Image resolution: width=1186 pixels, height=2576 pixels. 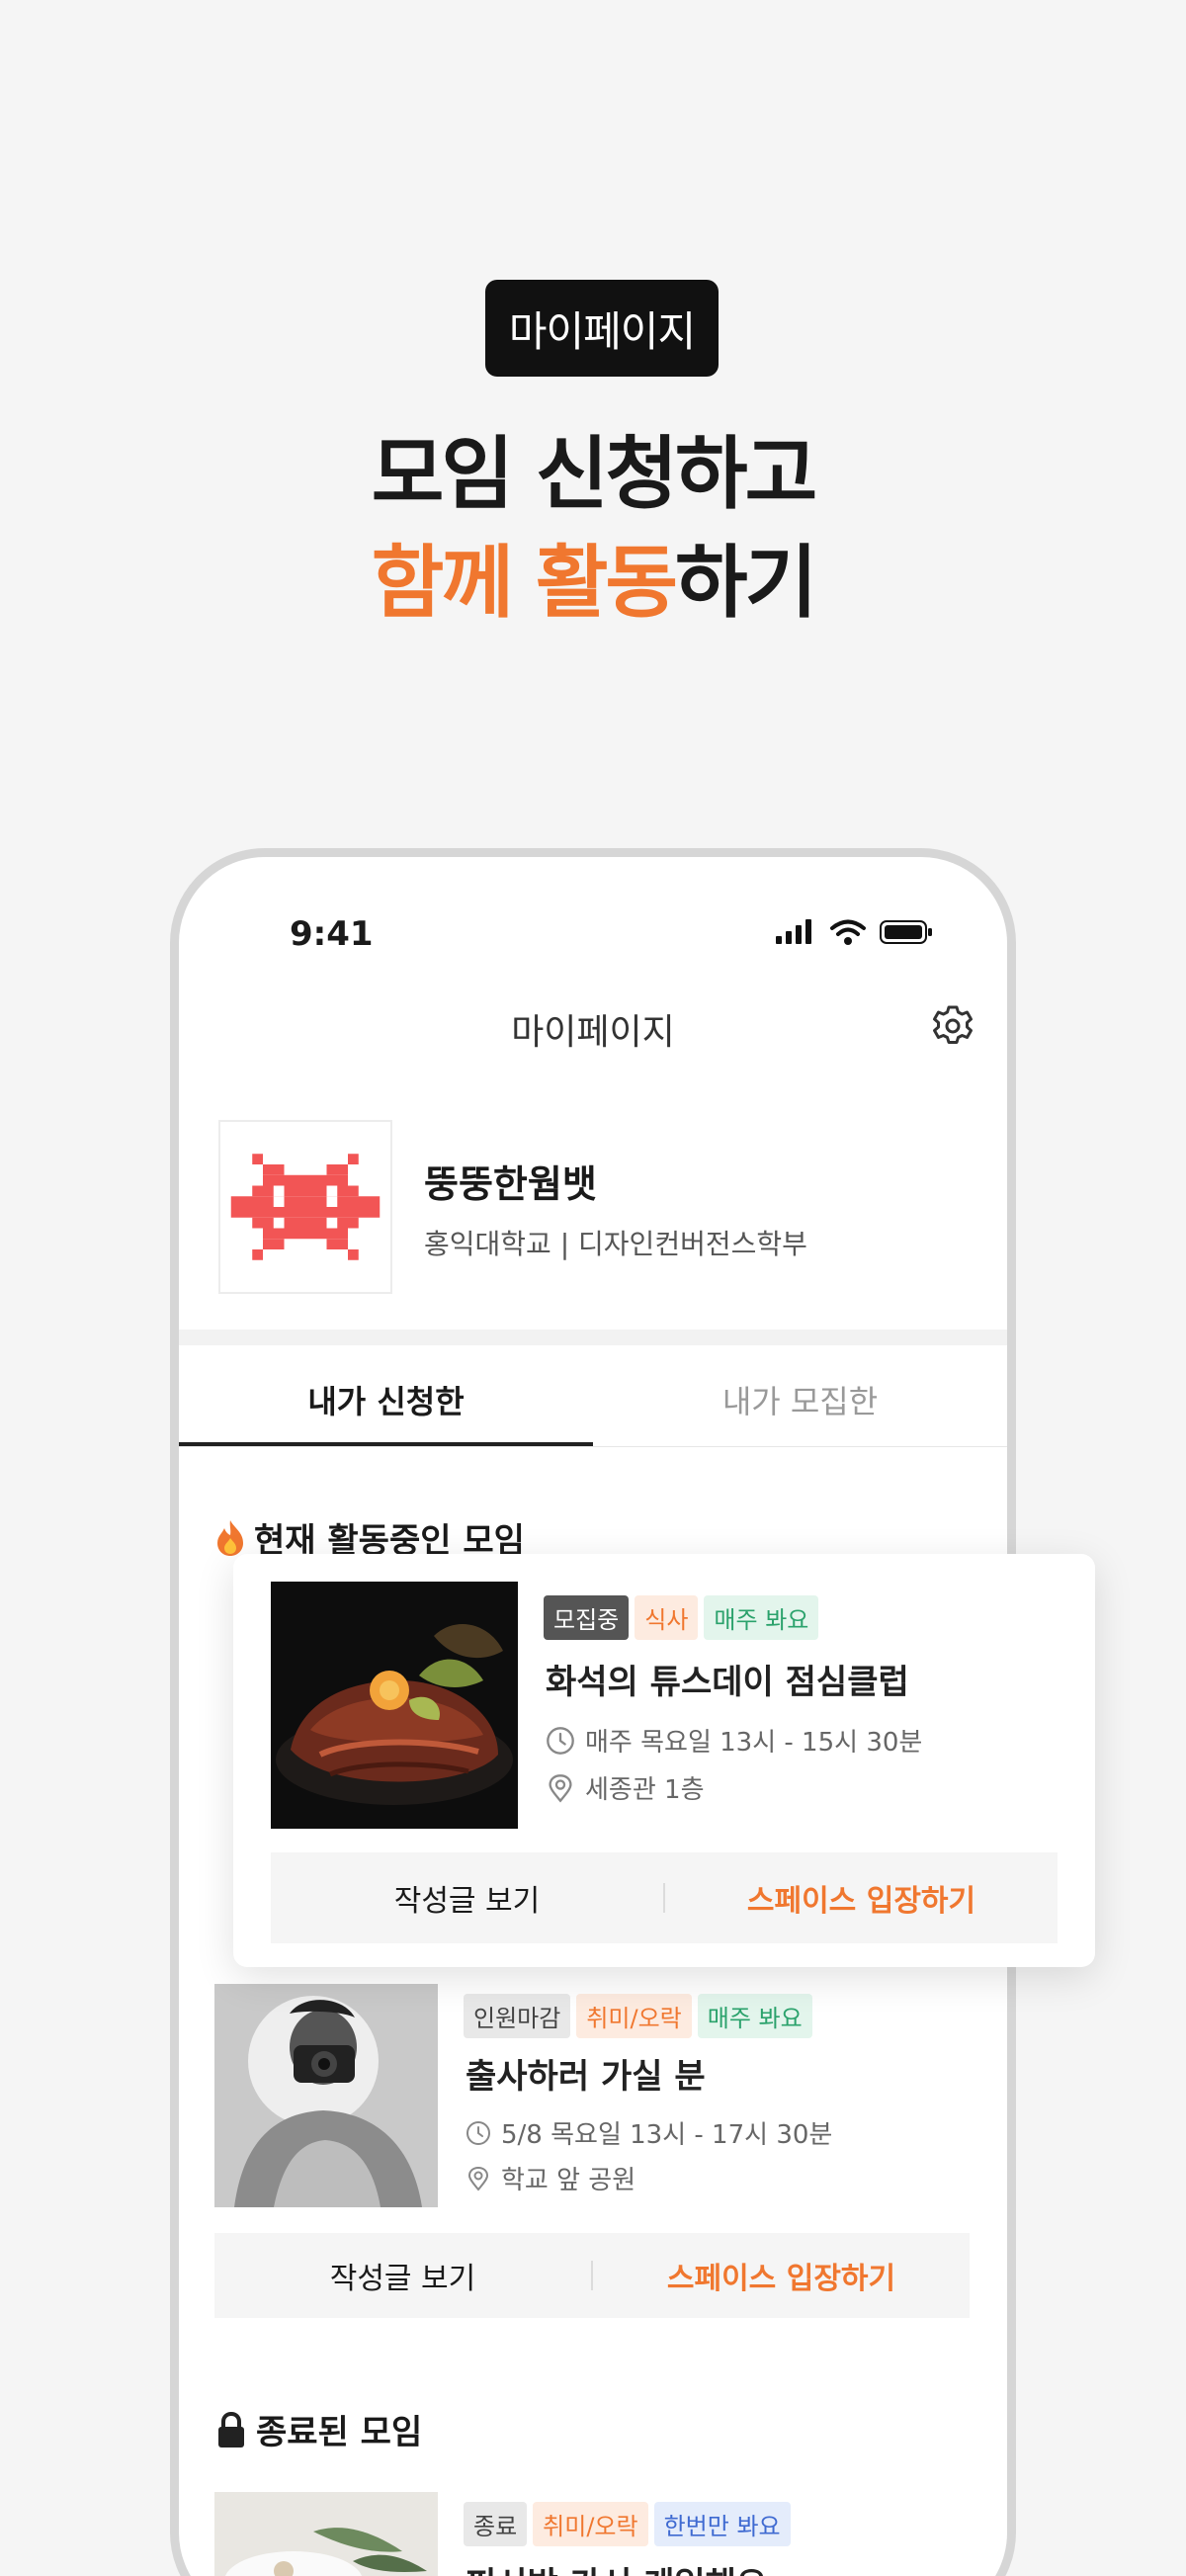 I want to click on card-2-place-text: 학교 앞 공원, so click(x=568, y=2180).